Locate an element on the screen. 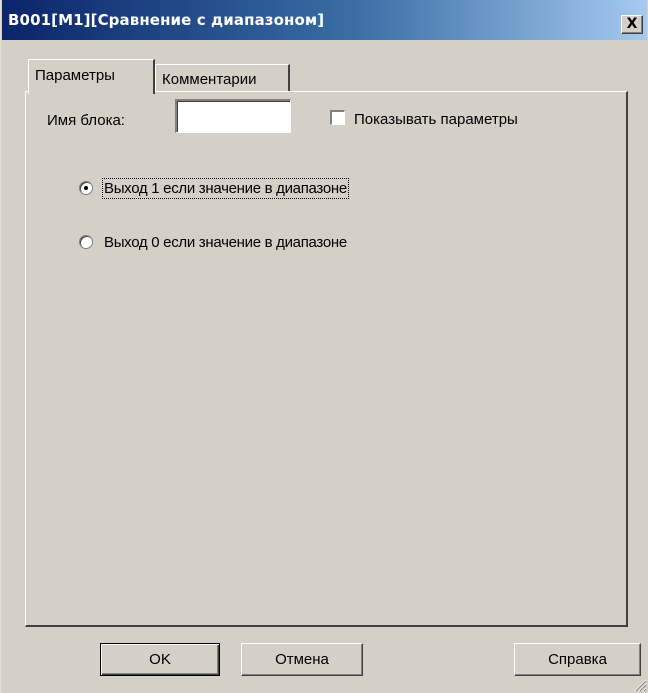  window-title: B001[M1][Сравнение с диапазоном] is located at coordinates (166, 20).